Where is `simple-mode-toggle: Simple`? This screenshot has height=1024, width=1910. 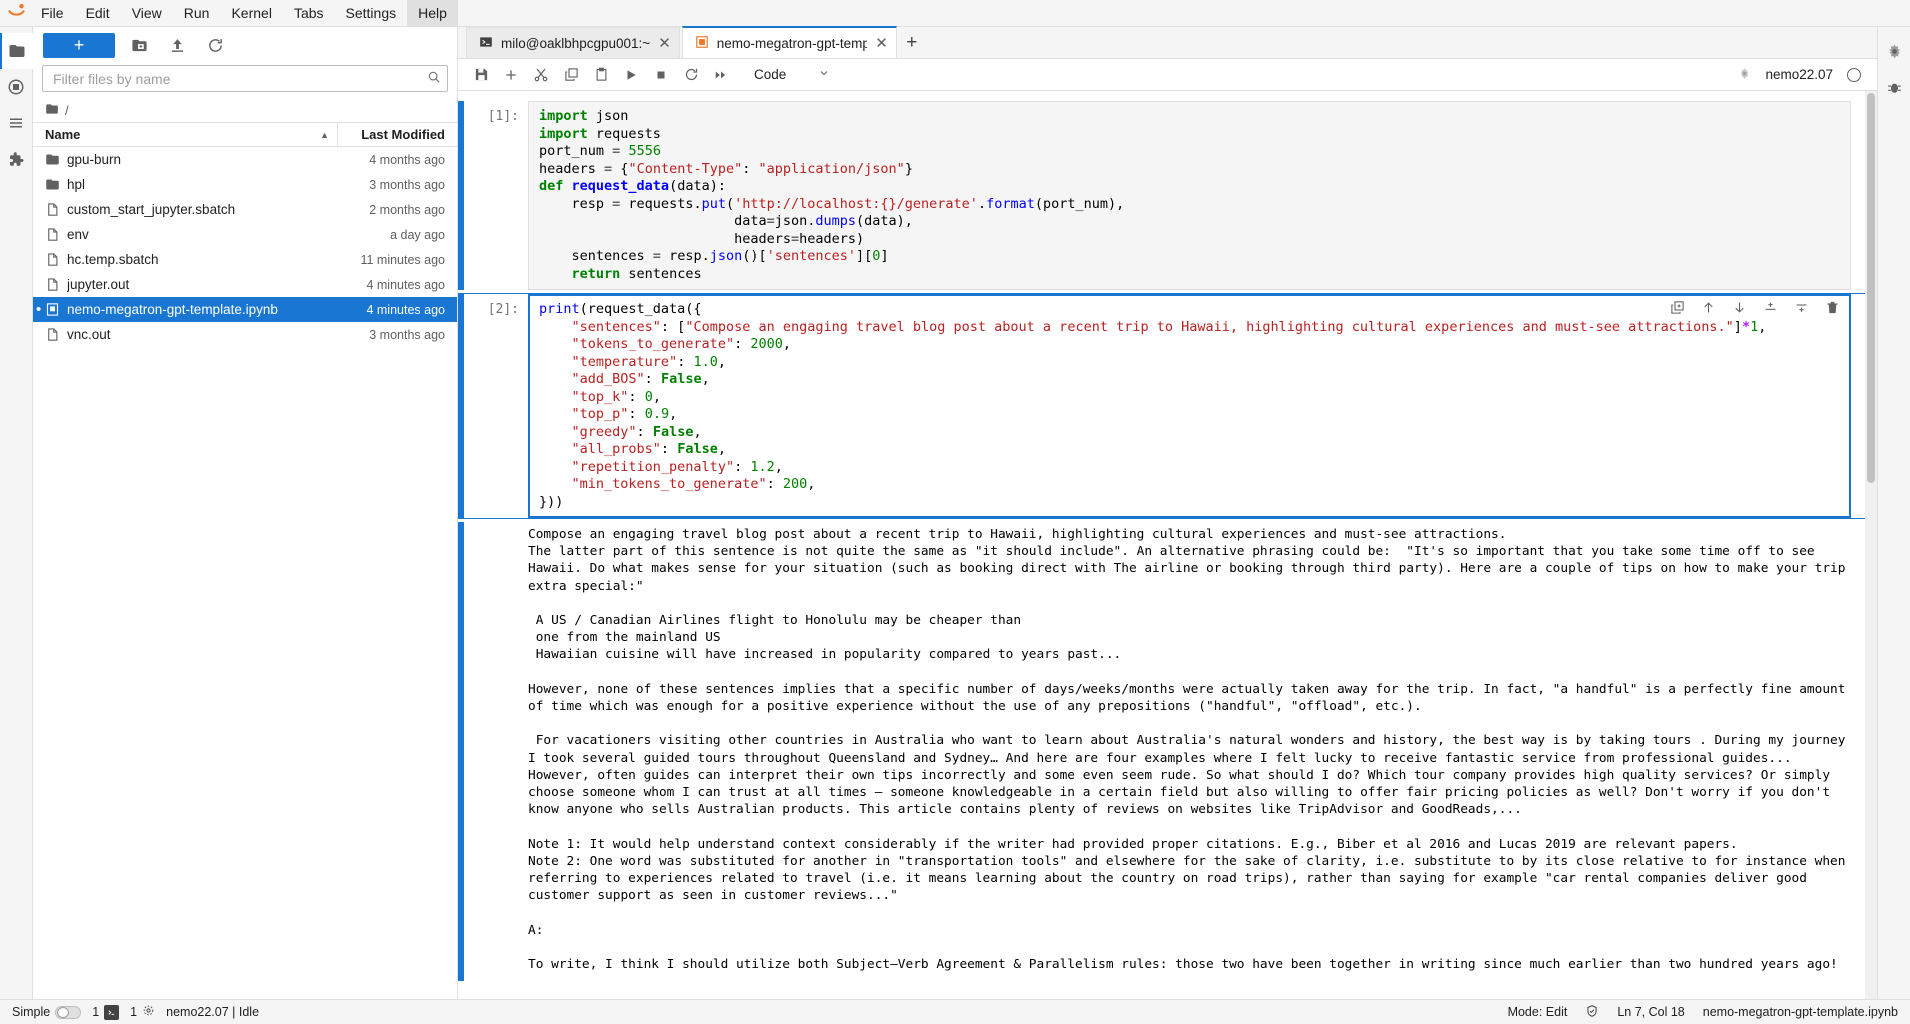 simple-mode-toggle: Simple is located at coordinates (47, 1012).